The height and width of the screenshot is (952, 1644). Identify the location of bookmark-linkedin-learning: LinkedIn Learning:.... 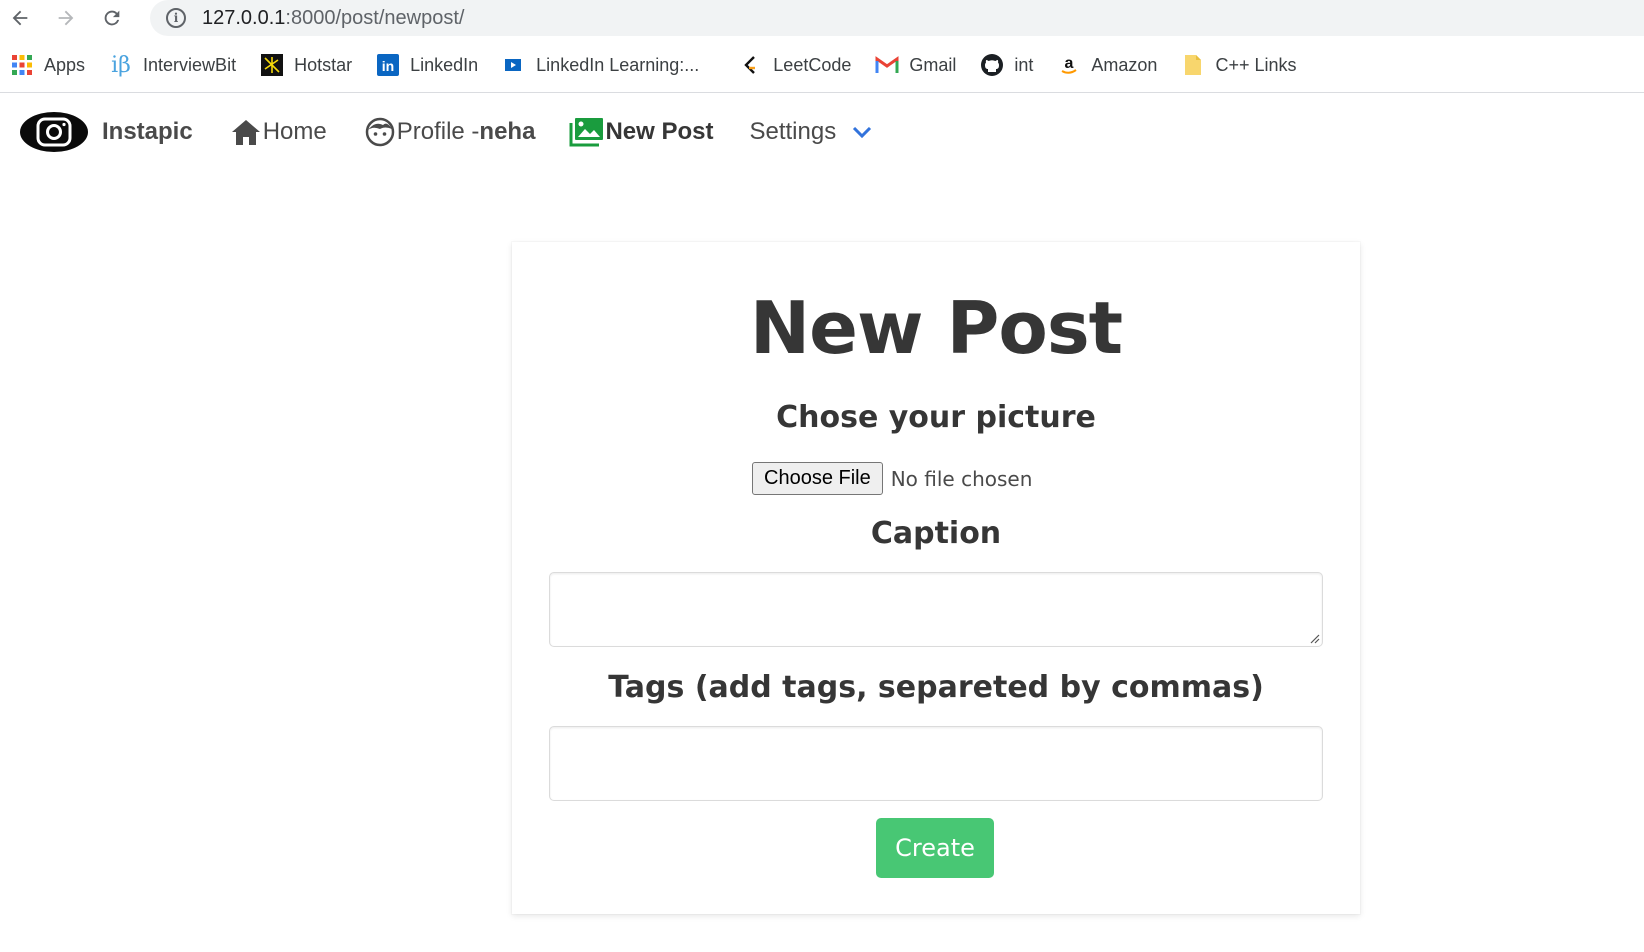
(600, 65).